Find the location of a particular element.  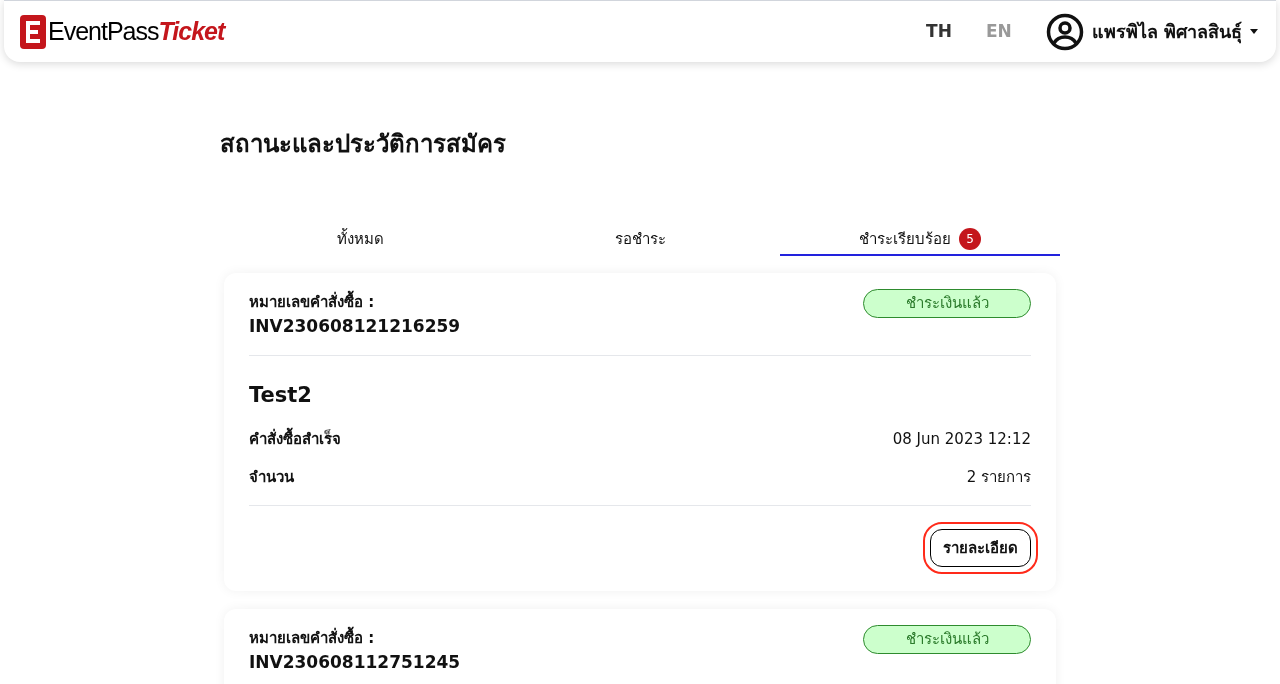

tab: ทั้งหมด is located at coordinates (360, 240).